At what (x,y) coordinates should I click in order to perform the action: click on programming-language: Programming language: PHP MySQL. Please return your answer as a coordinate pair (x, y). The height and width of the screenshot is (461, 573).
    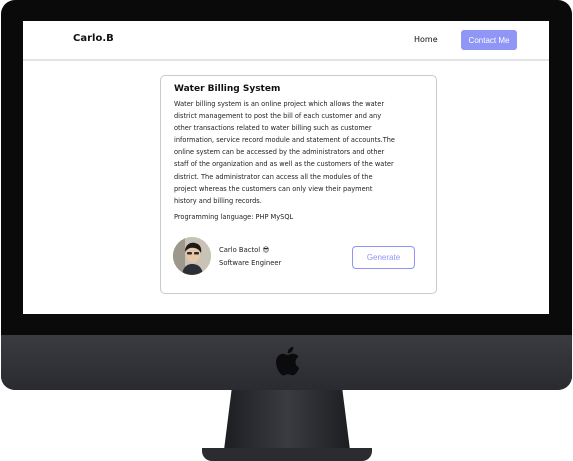
    Looking at the image, I should click on (234, 217).